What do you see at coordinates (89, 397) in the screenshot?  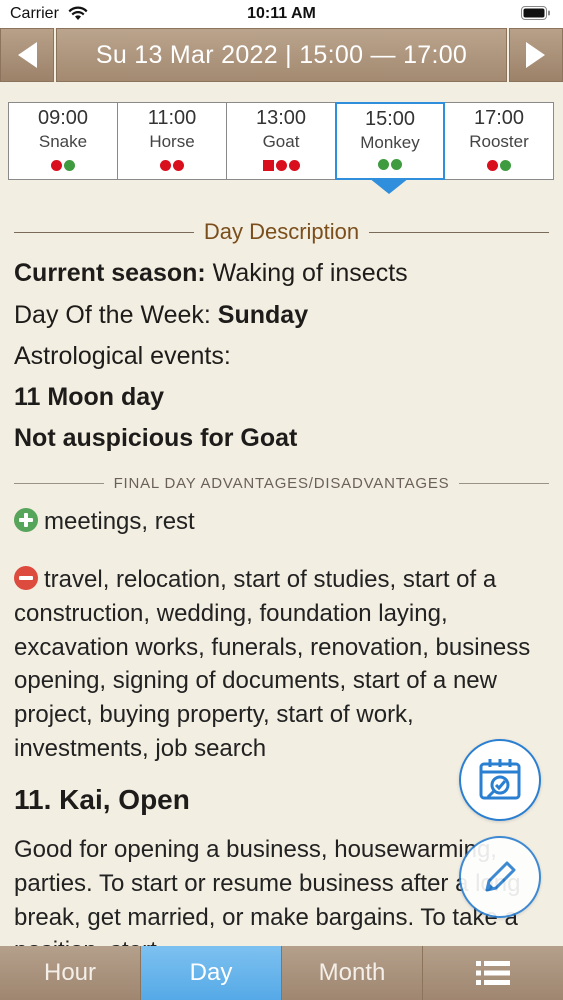 I see `moon-day: 11 Moon day` at bounding box center [89, 397].